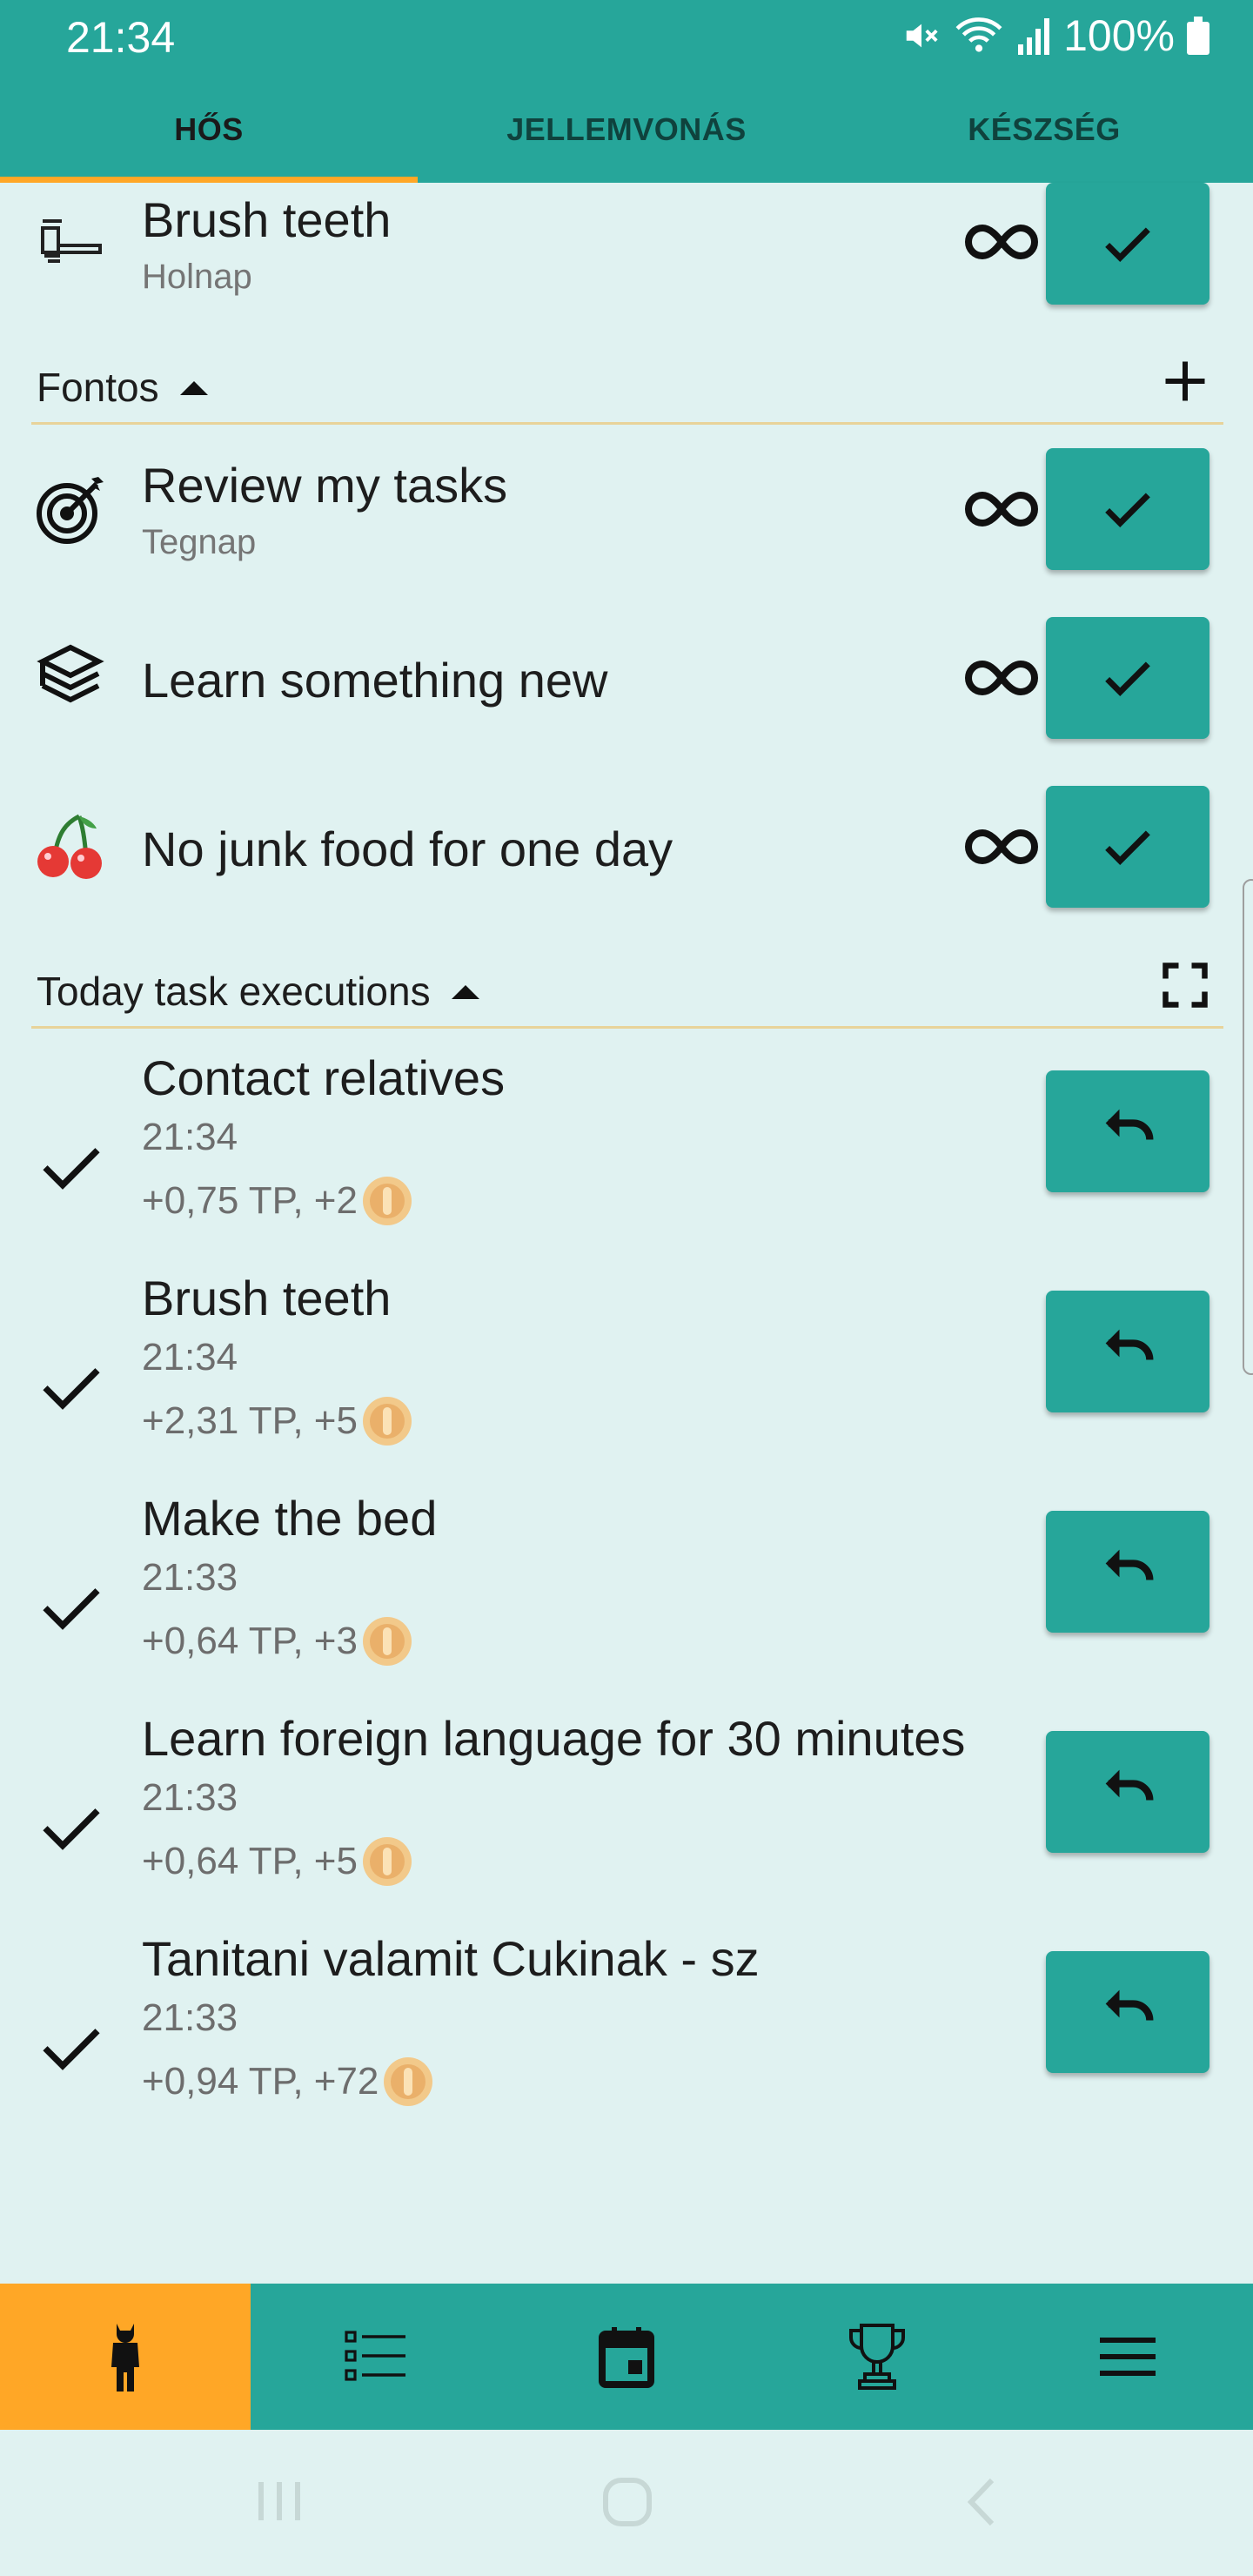  Describe the element at coordinates (407, 849) in the screenshot. I see `task-title: No junk food for one day` at that location.